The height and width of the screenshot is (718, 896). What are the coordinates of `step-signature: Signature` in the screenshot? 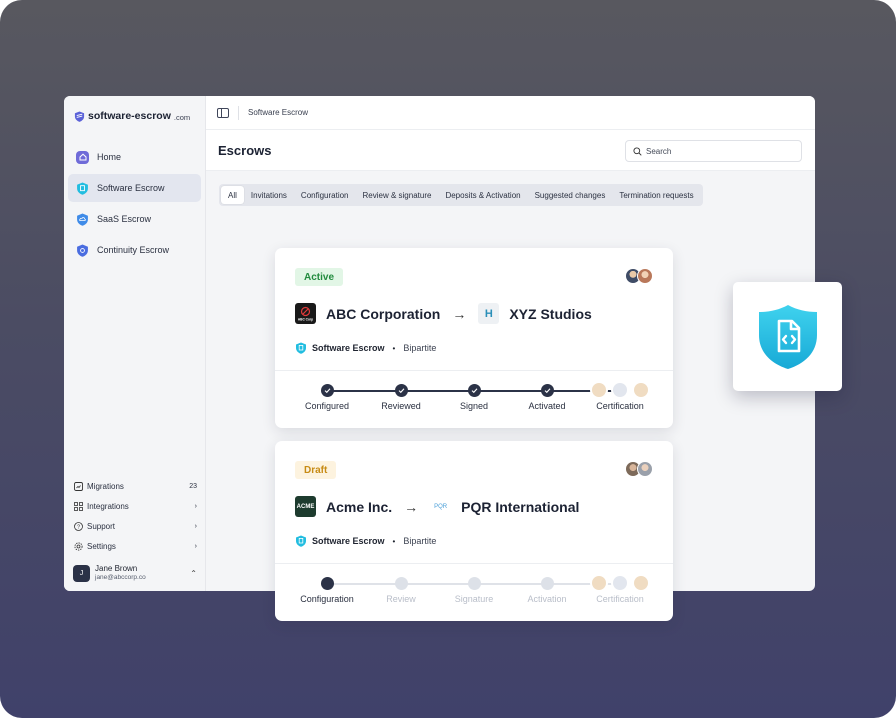 It's located at (474, 590).